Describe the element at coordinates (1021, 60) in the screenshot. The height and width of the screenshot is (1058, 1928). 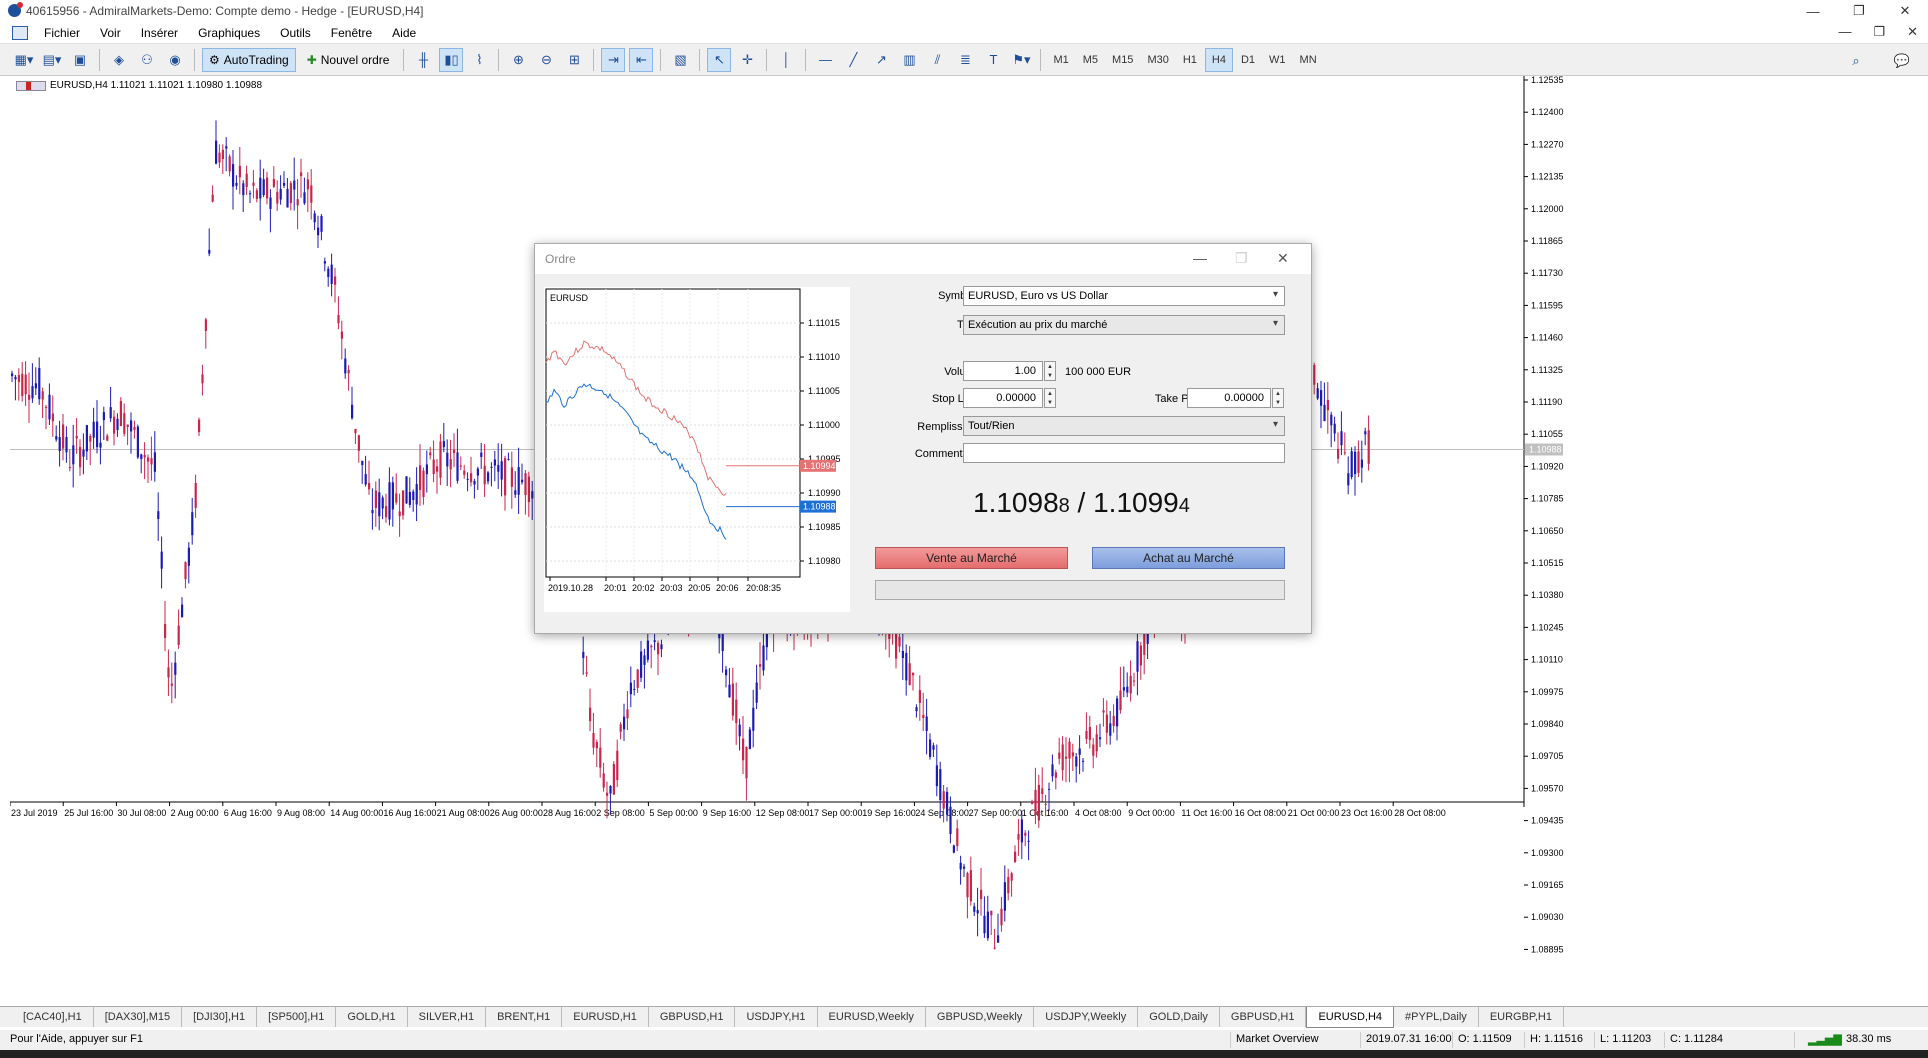
I see `shapes-icon: ⚑▾` at that location.